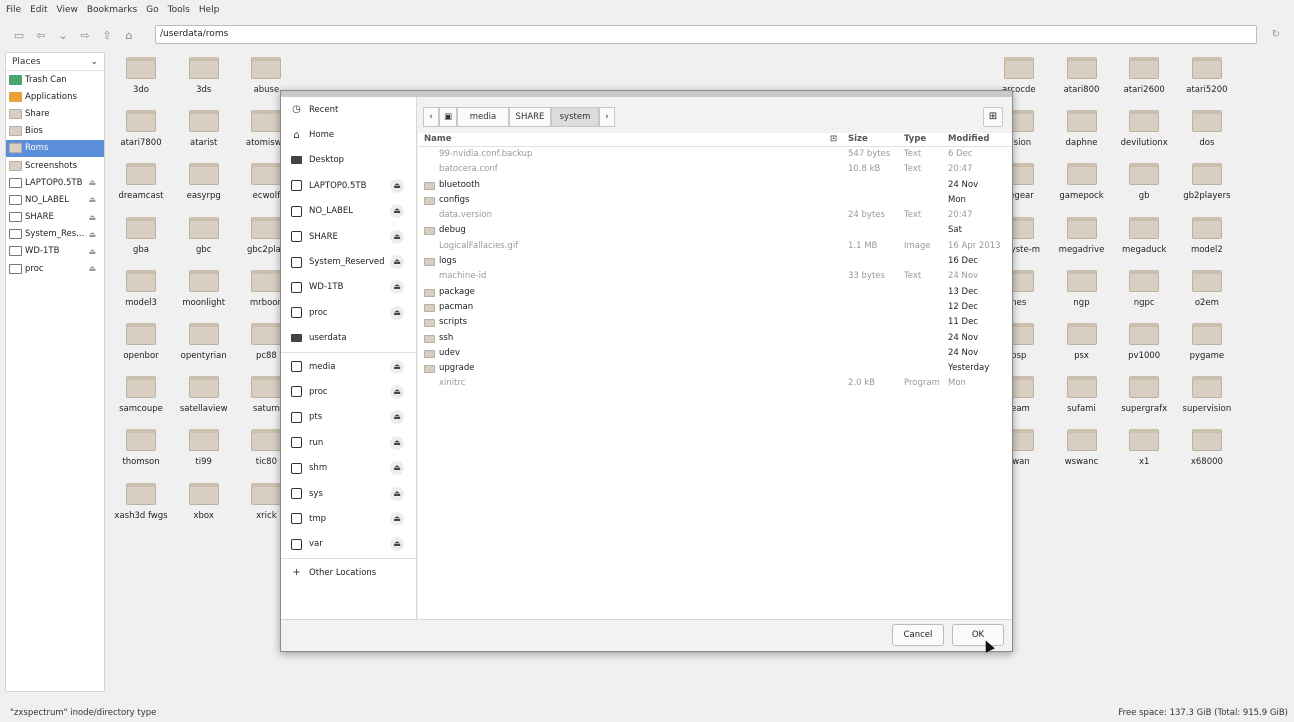 The height and width of the screenshot is (722, 1294). What do you see at coordinates (55, 79) in the screenshot?
I see `sidebar-item-trash-can: Trash Can` at bounding box center [55, 79].